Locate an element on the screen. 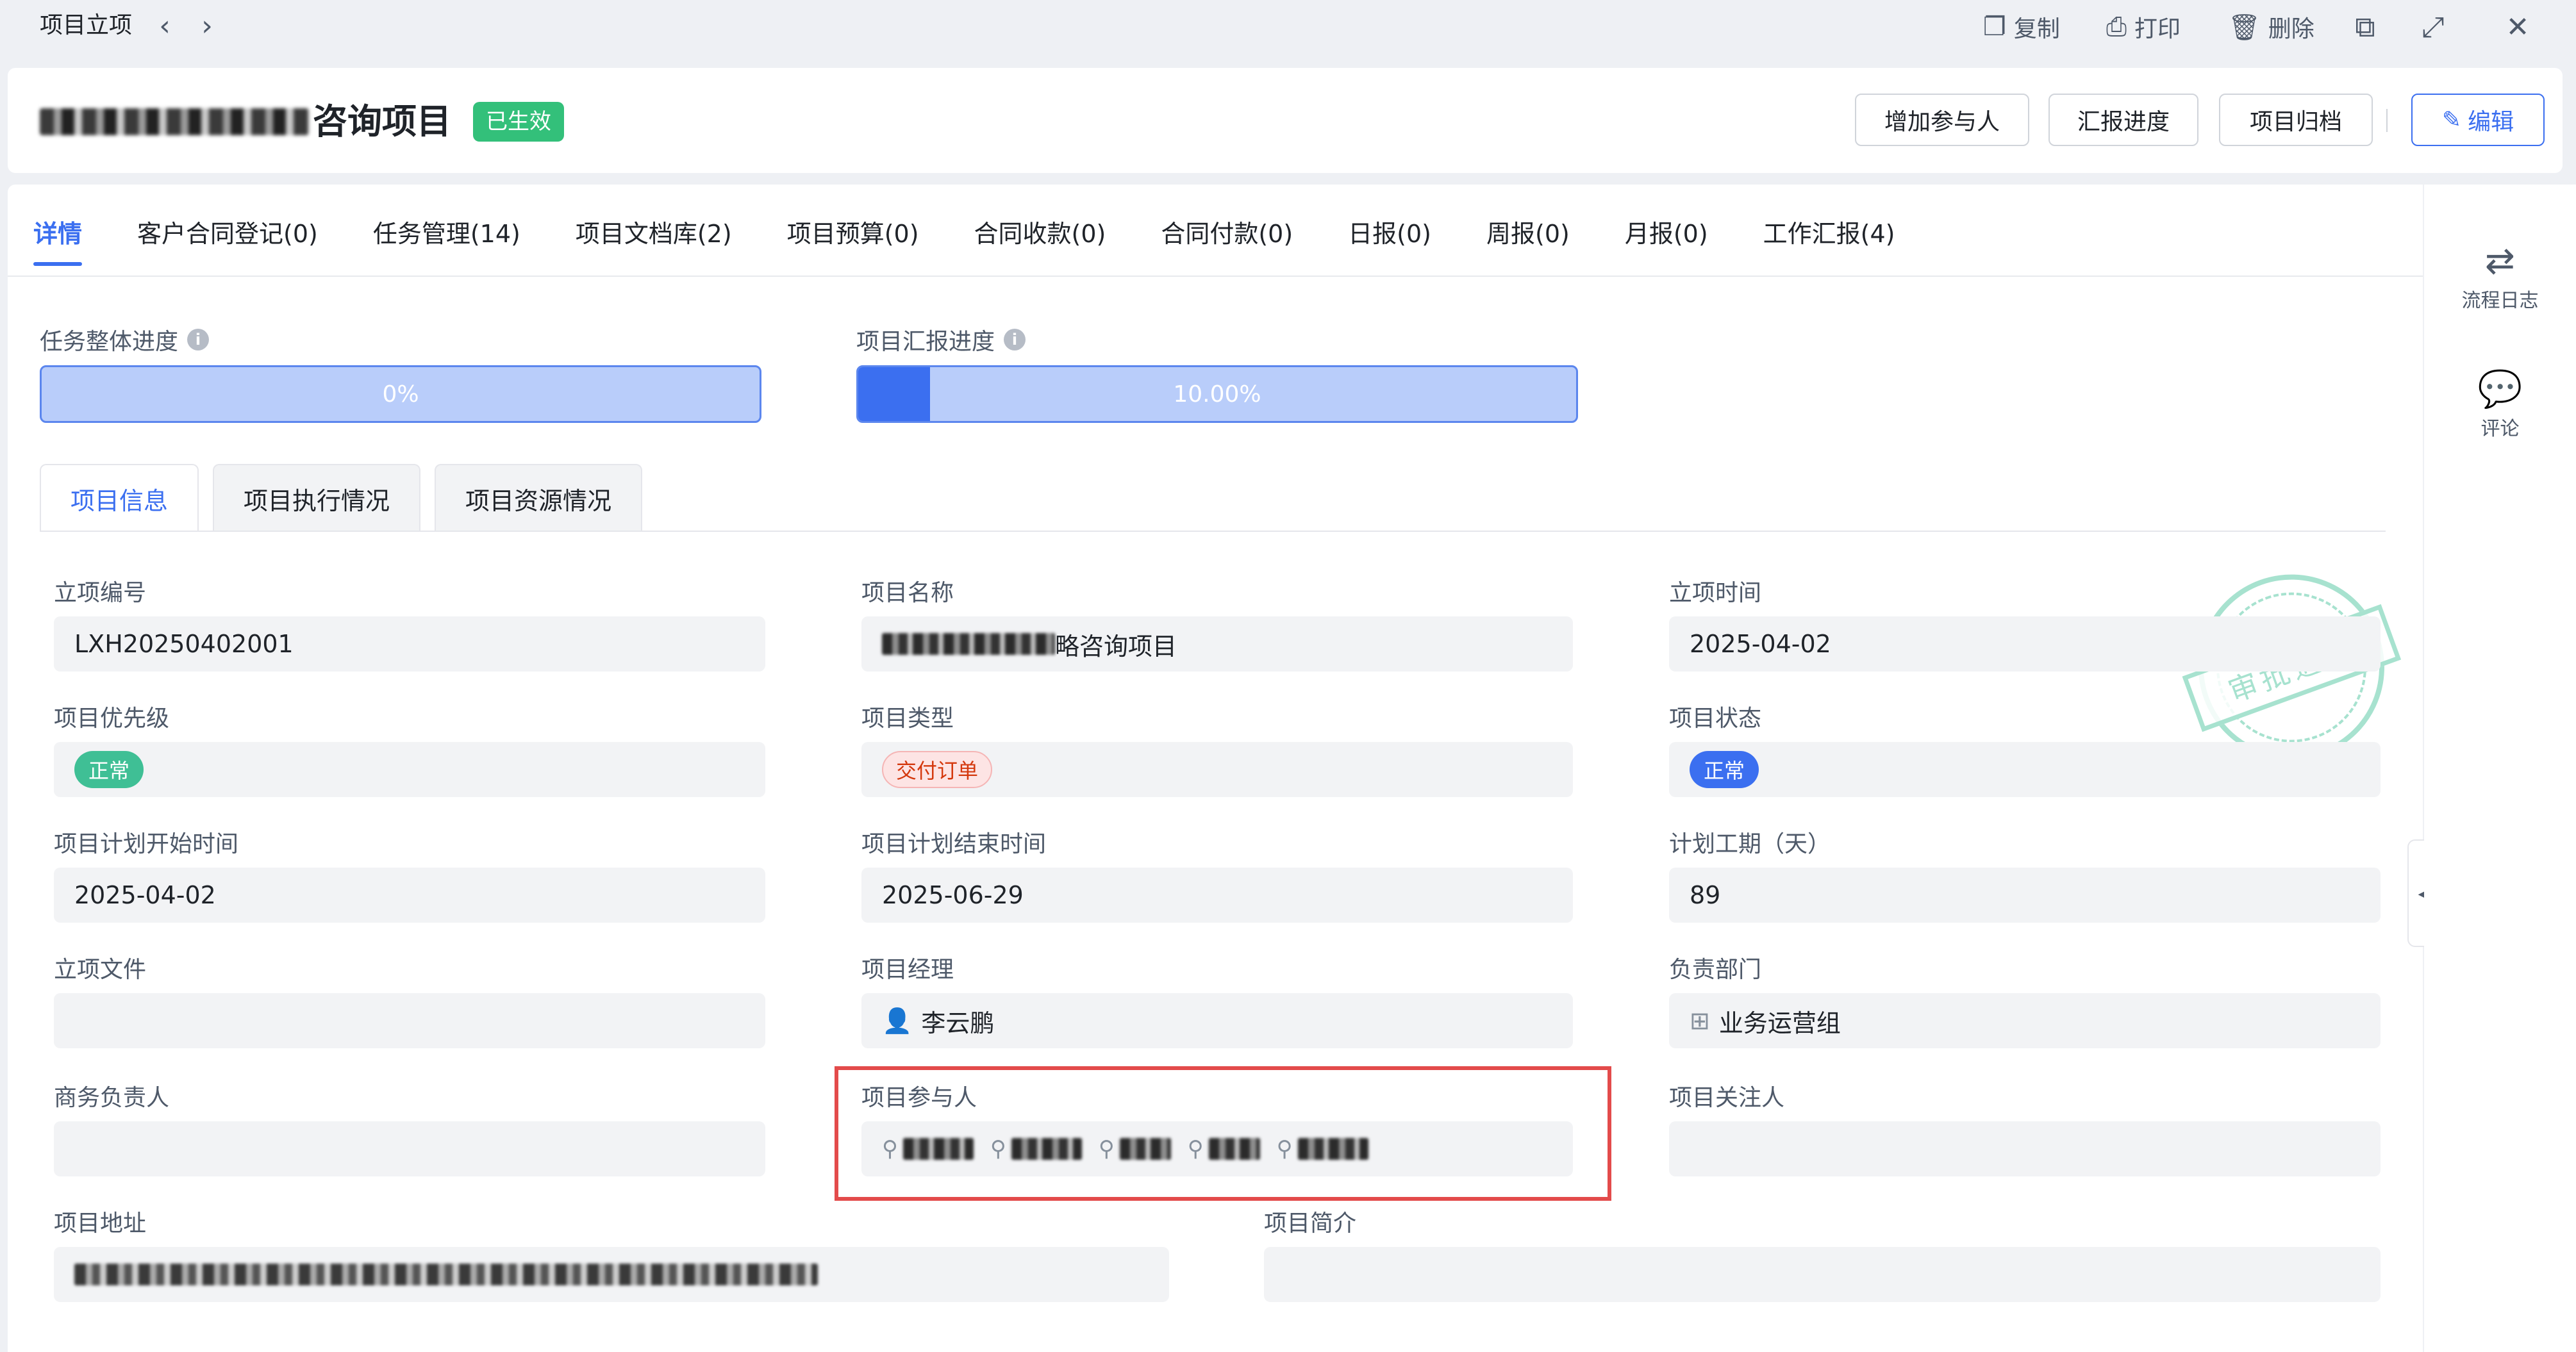  archive-button: 项目归档 is located at coordinates (2296, 120).